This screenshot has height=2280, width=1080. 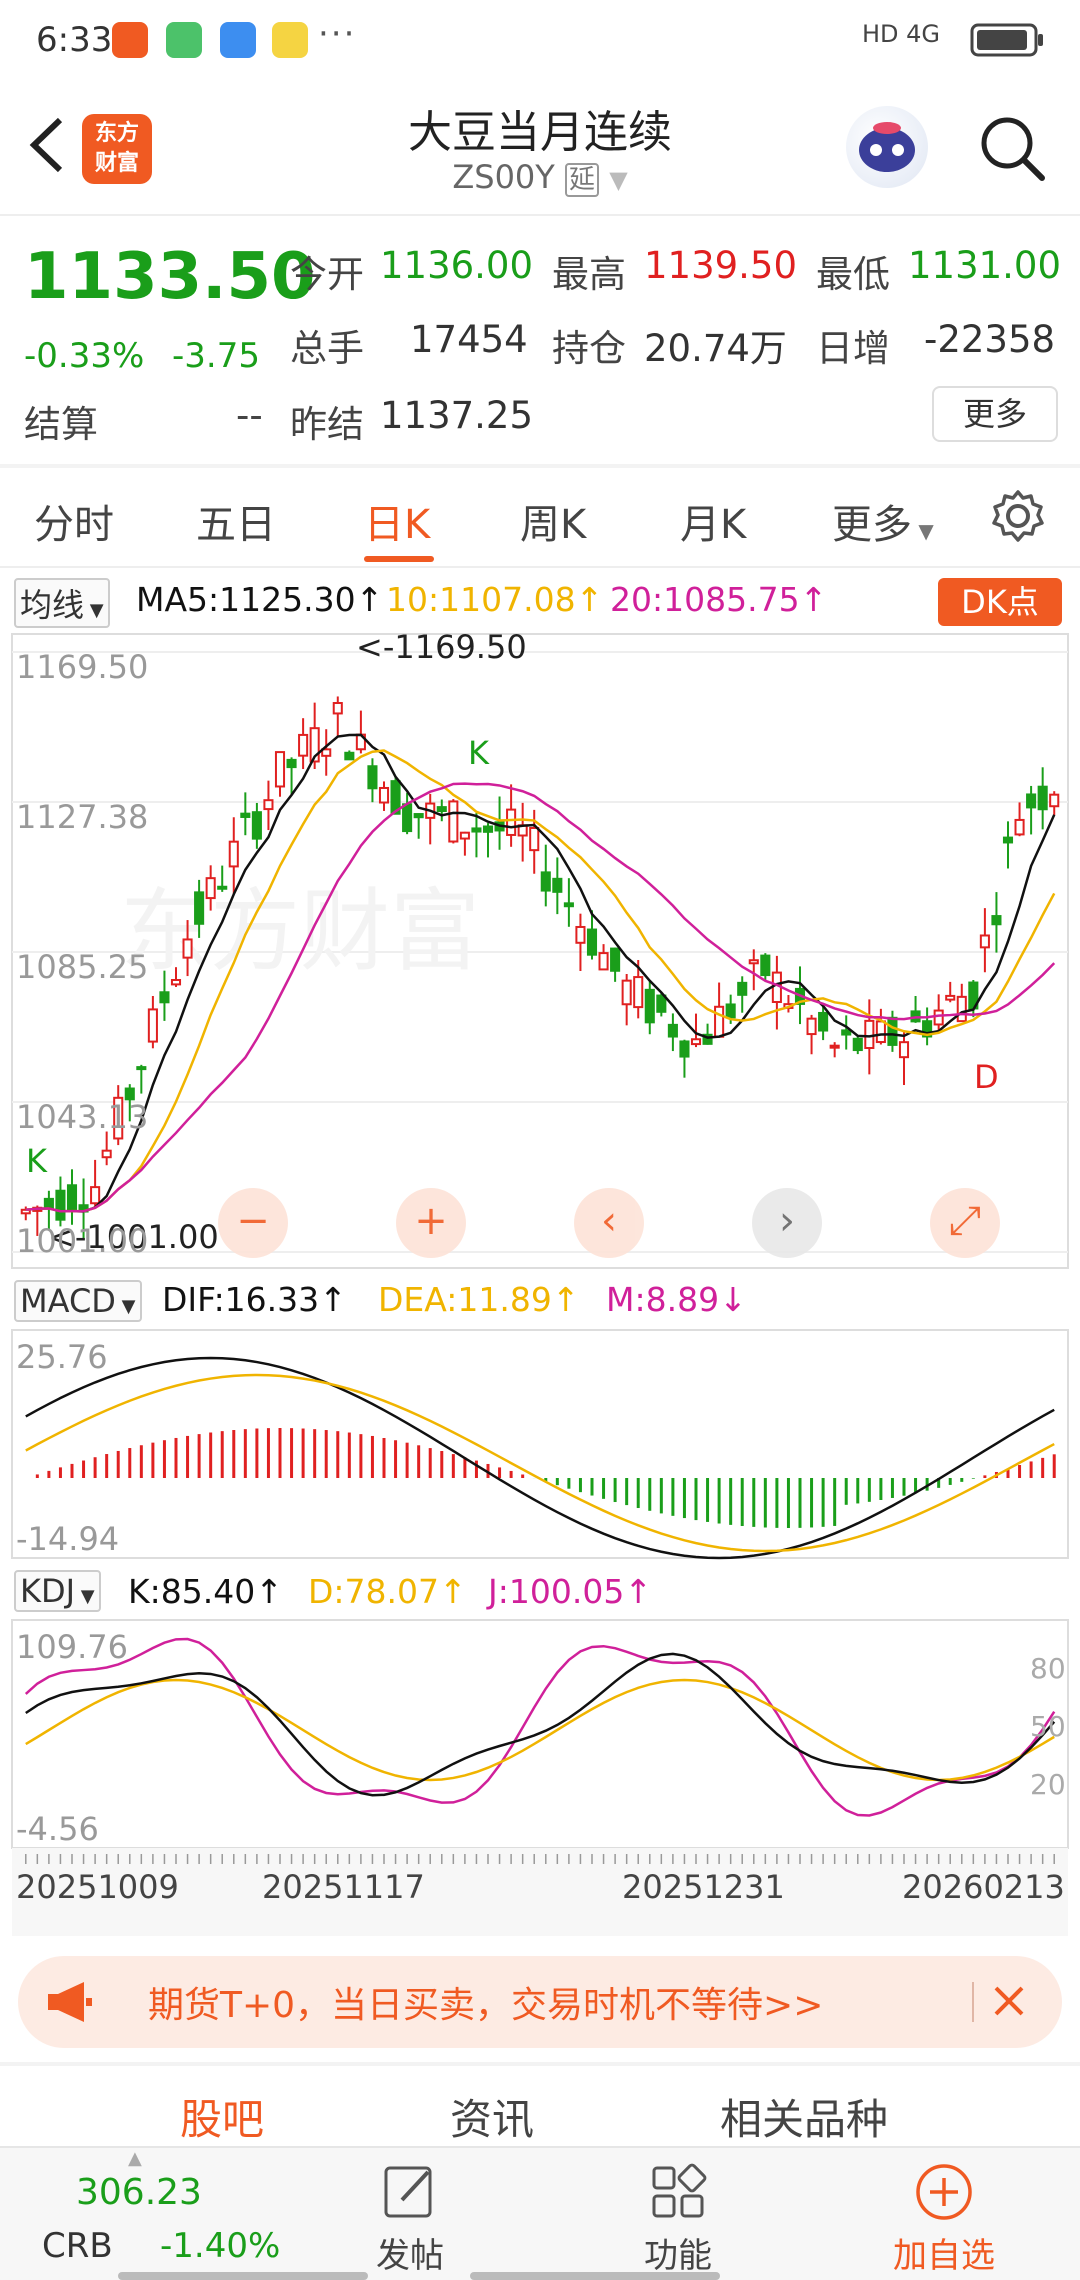 I want to click on tab-daily-k: 日K, so click(x=397, y=521).